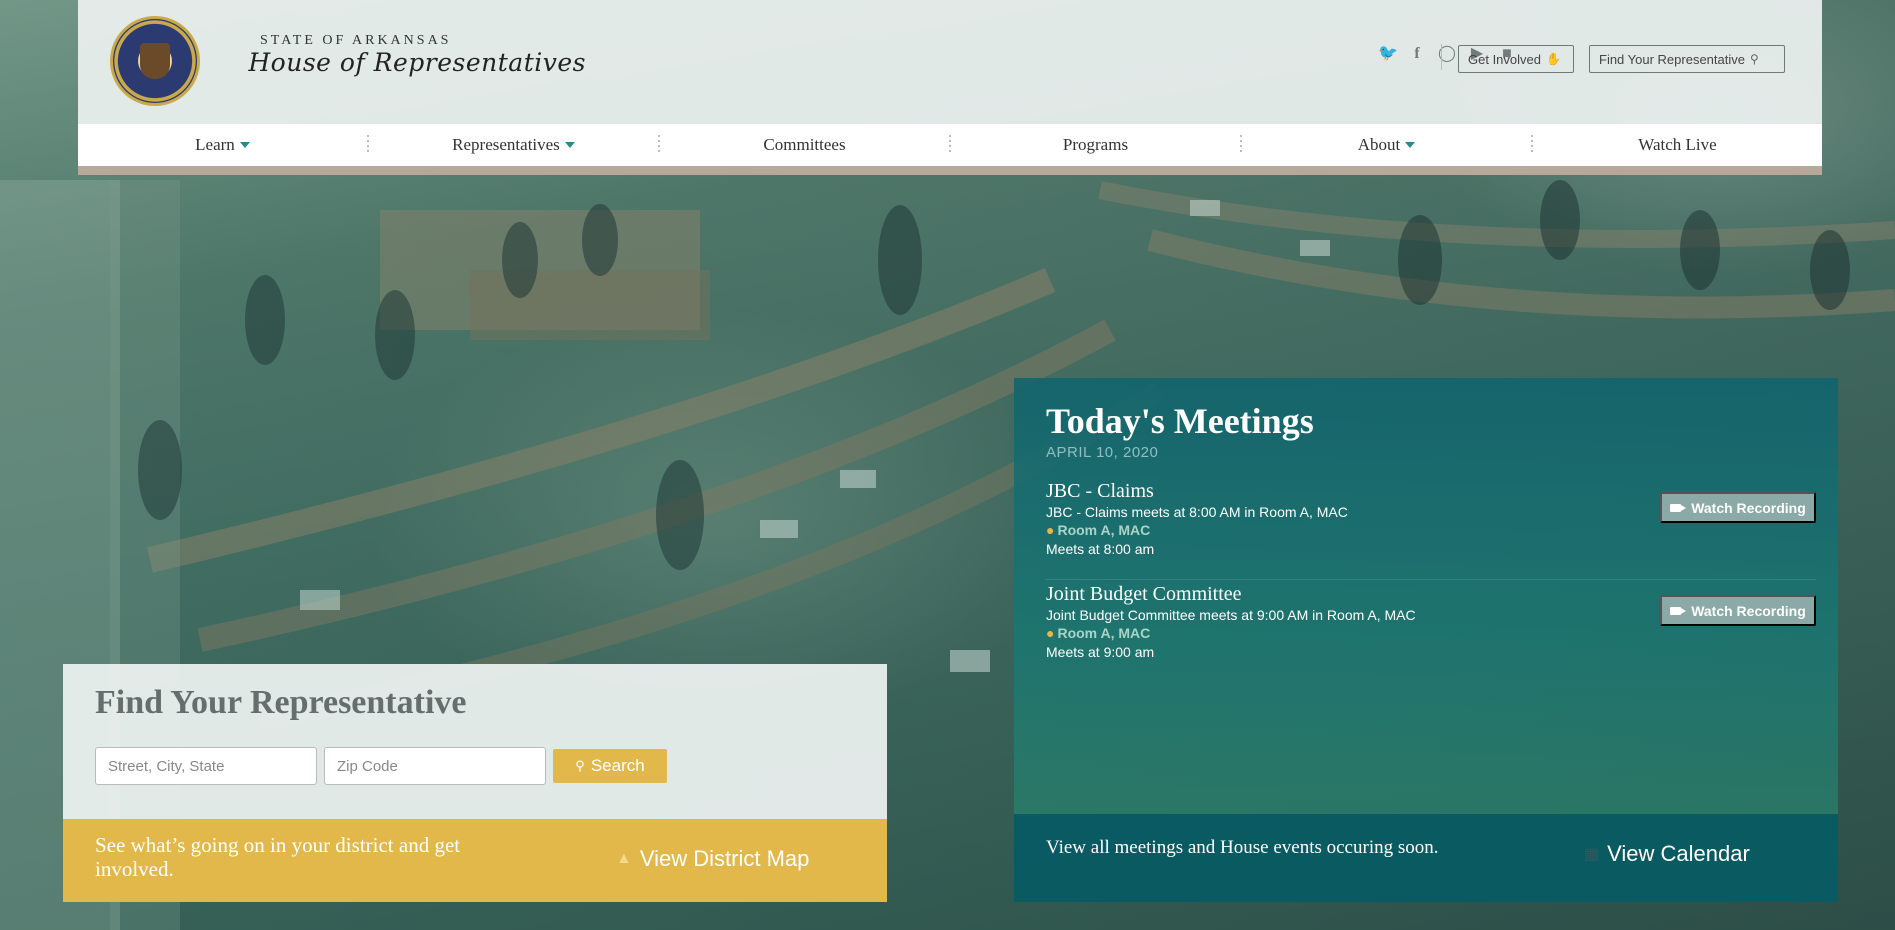  Describe the element at coordinates (617, 765) in the screenshot. I see `search-label: Search` at that location.